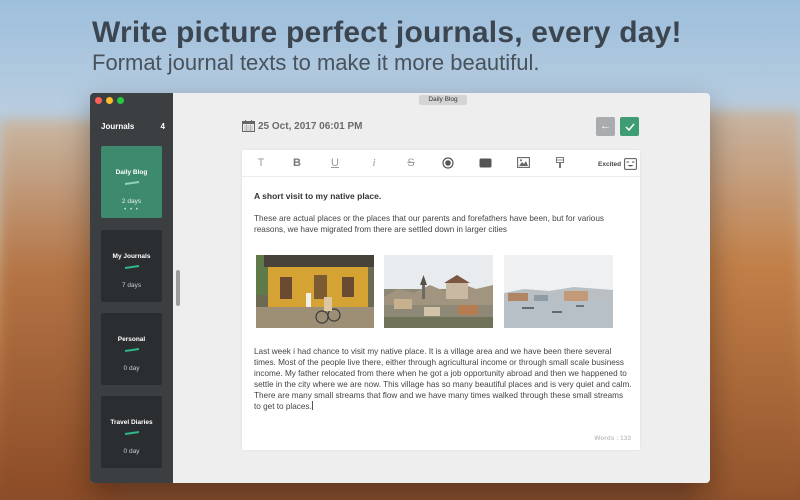 The width and height of the screenshot is (800, 500). I want to click on highlight-icon, so click(485, 163).